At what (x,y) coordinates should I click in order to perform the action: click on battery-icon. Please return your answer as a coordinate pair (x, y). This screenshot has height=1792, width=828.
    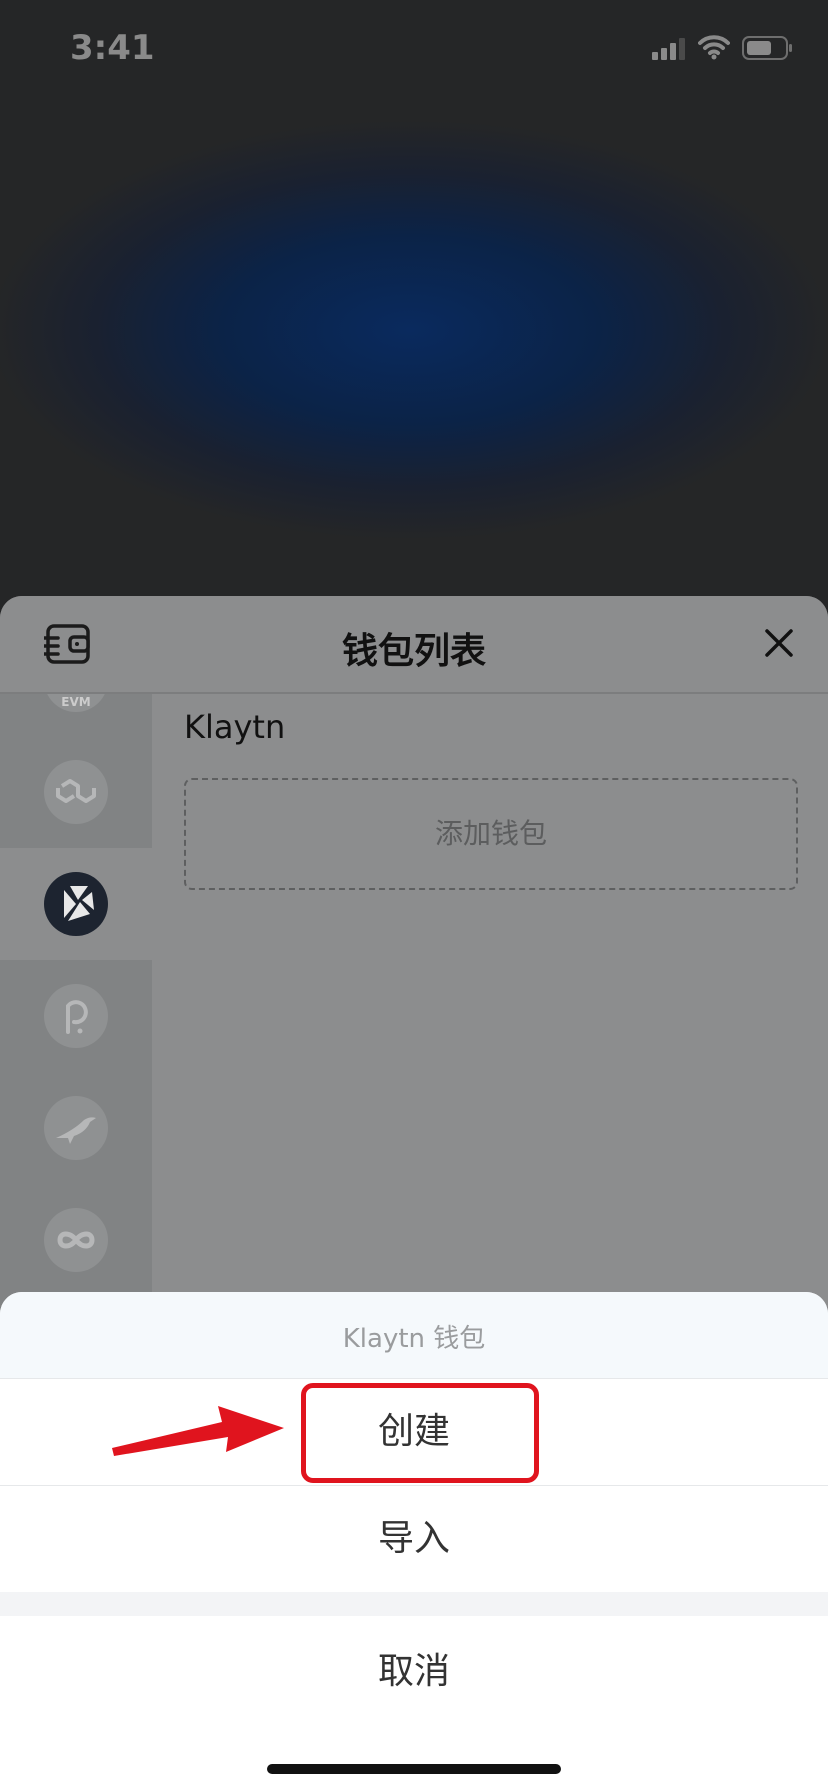
    Looking at the image, I should click on (767, 48).